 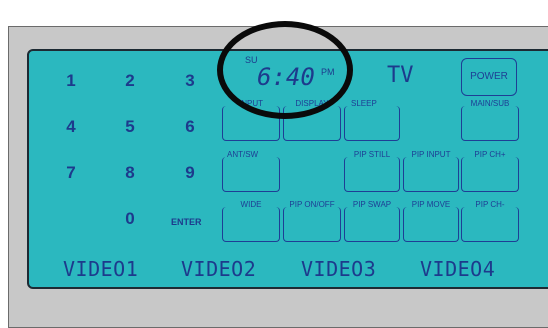 I want to click on pip-on-off-label: PIP ON/OFF, so click(x=312, y=204).